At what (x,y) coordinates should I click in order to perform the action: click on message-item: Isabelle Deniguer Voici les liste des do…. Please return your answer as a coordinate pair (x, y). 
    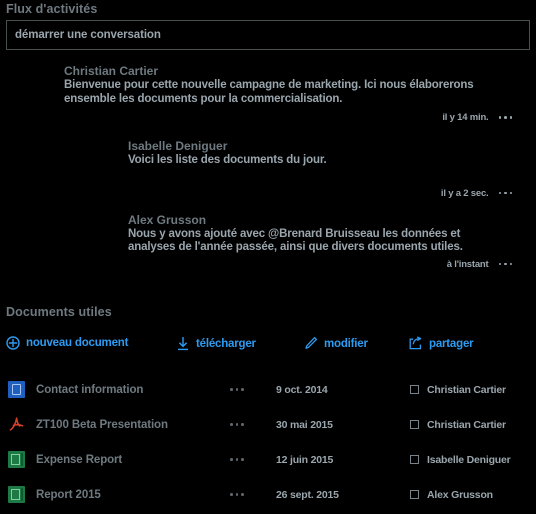
    Looking at the image, I should click on (323, 169).